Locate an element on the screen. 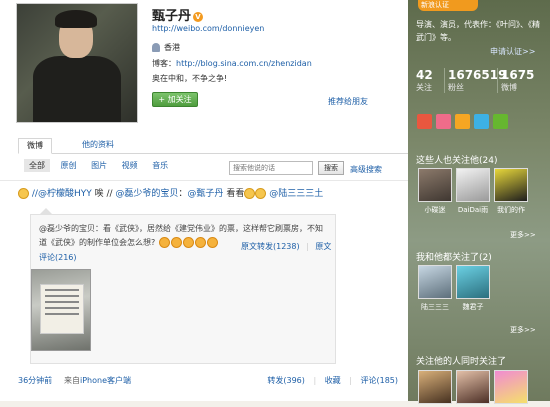 This screenshot has height=407, width=550. filter-video: 视频 is located at coordinates (130, 165).